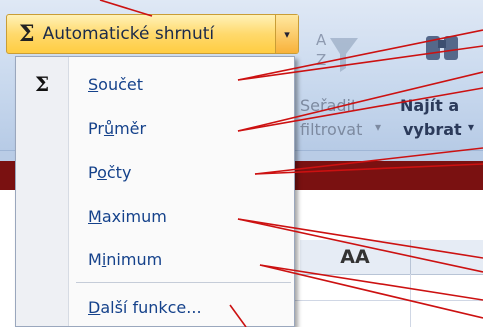 This screenshot has width=483, height=327. I want to click on menu-item-label: M, so click(95, 259).